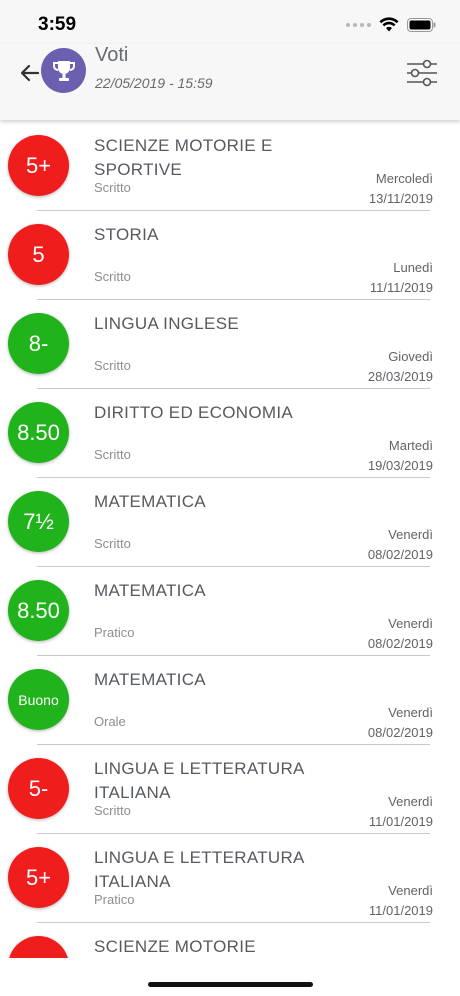 The height and width of the screenshot is (996, 460). Describe the element at coordinates (404, 178) in the screenshot. I see `grade-day: Mercoledì` at that location.